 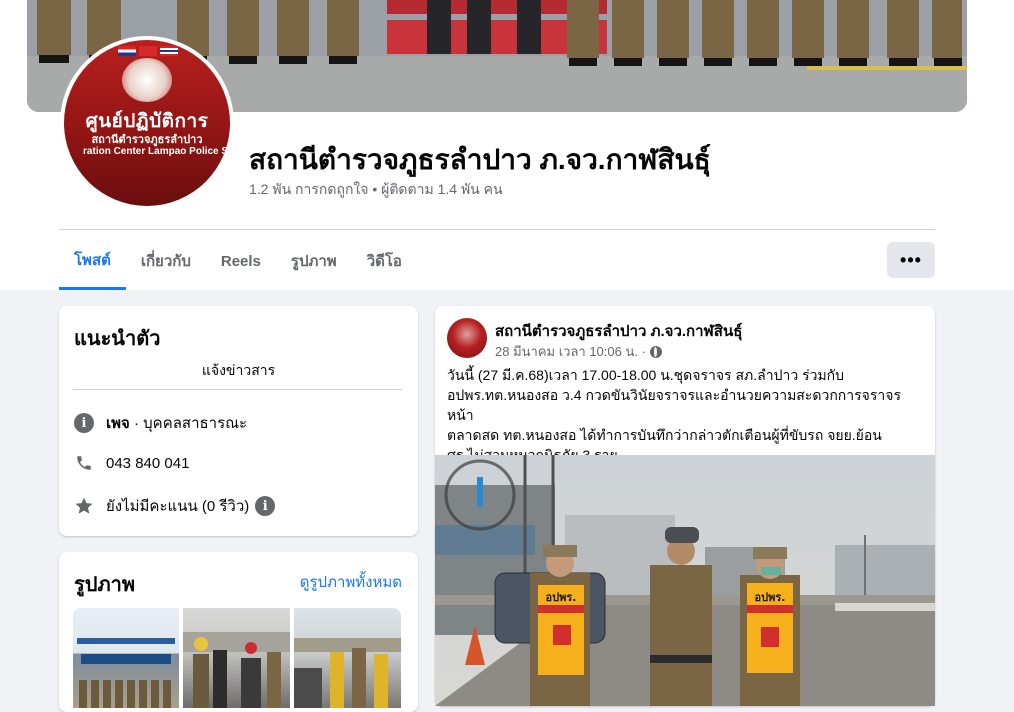 I want to click on tab-posts: โพสต์, so click(x=92, y=261).